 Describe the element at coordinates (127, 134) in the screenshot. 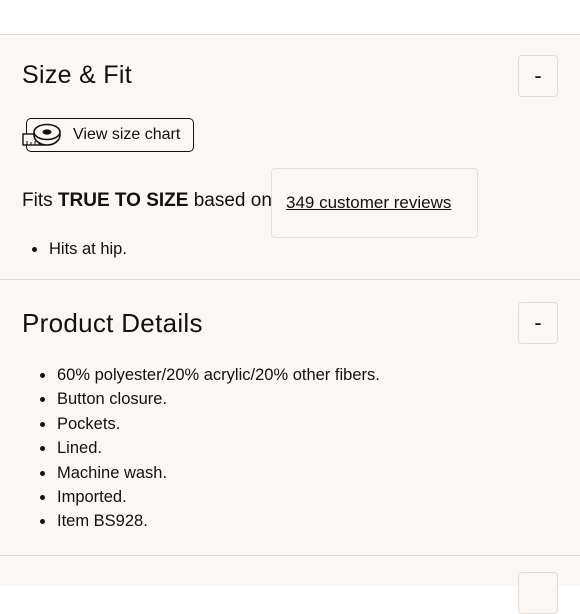

I see `view-size-chart-label: View size chart` at that location.